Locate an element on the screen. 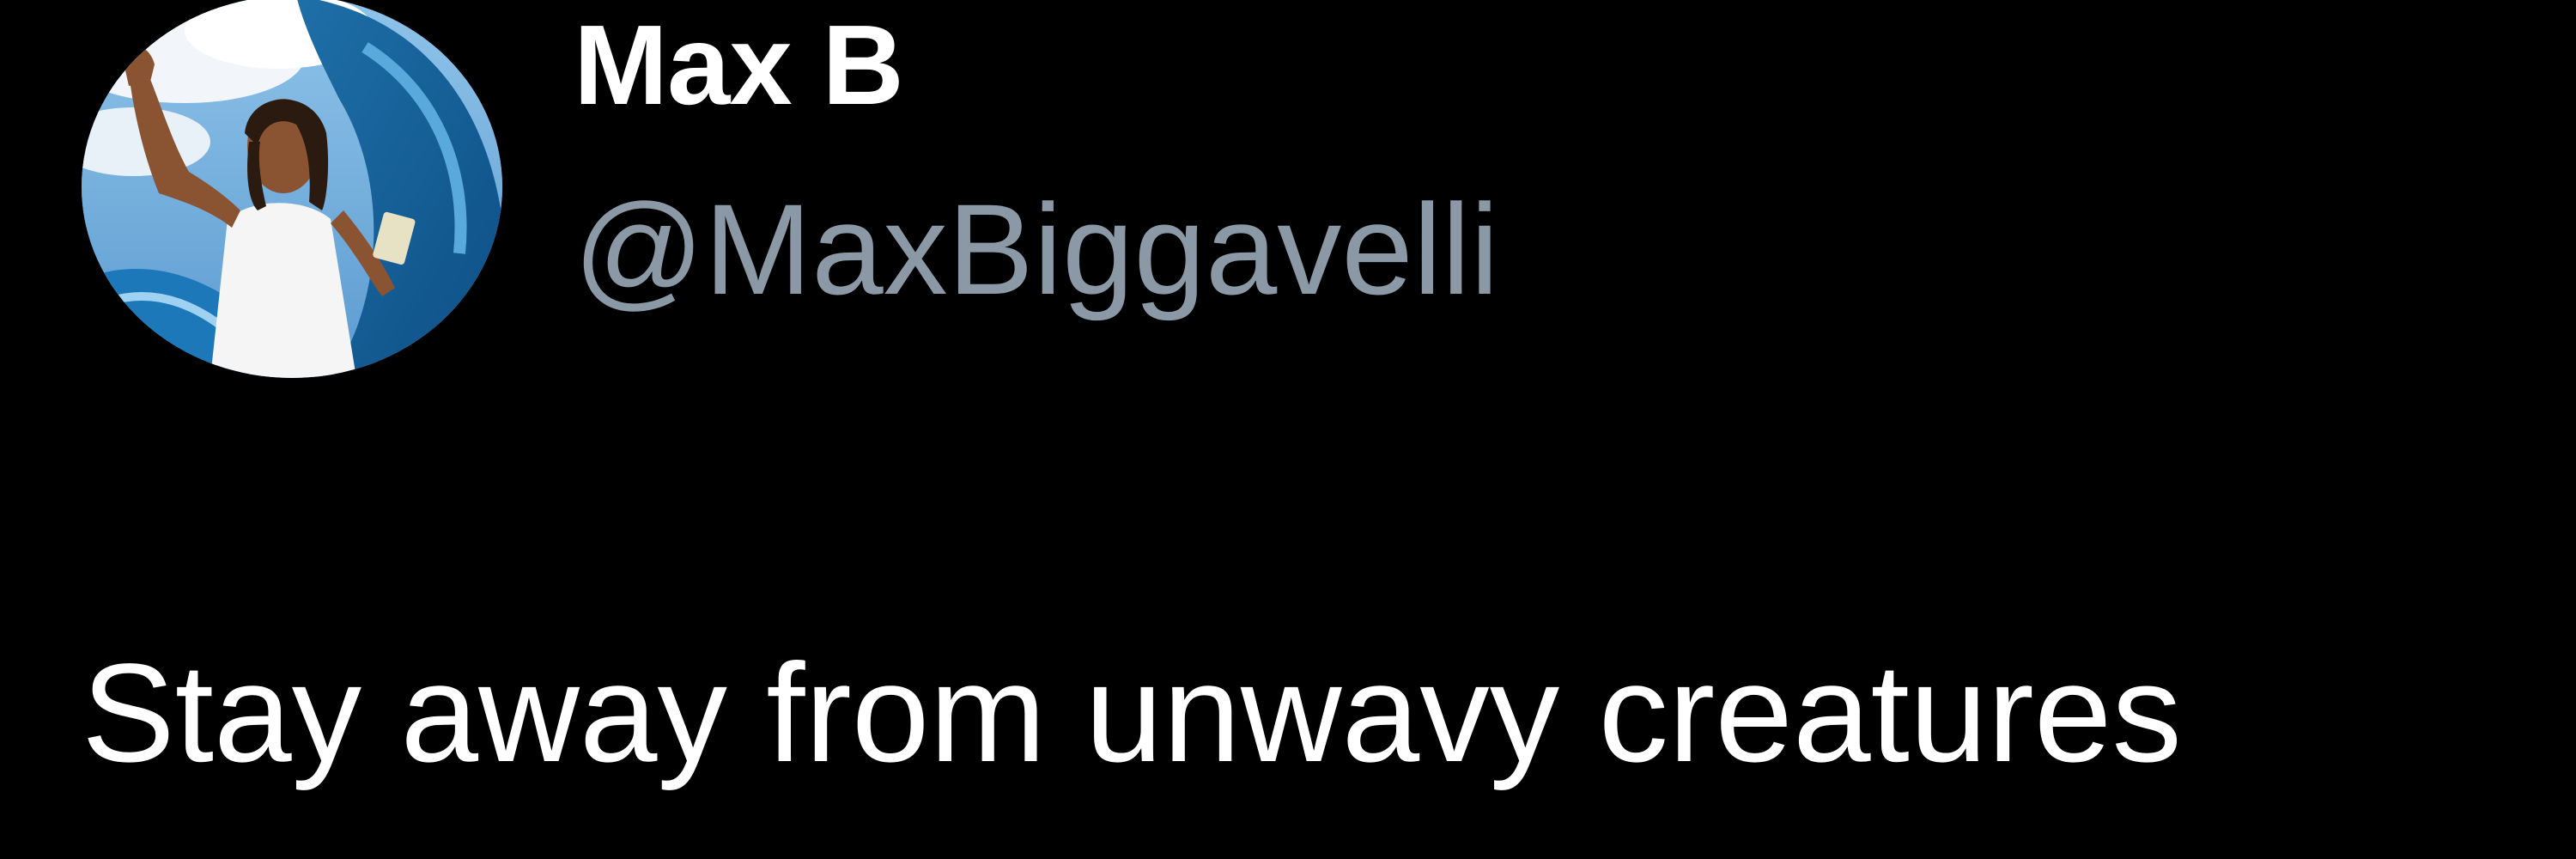 This screenshot has width=2576, height=859. author-display-name: Max B is located at coordinates (739, 65).